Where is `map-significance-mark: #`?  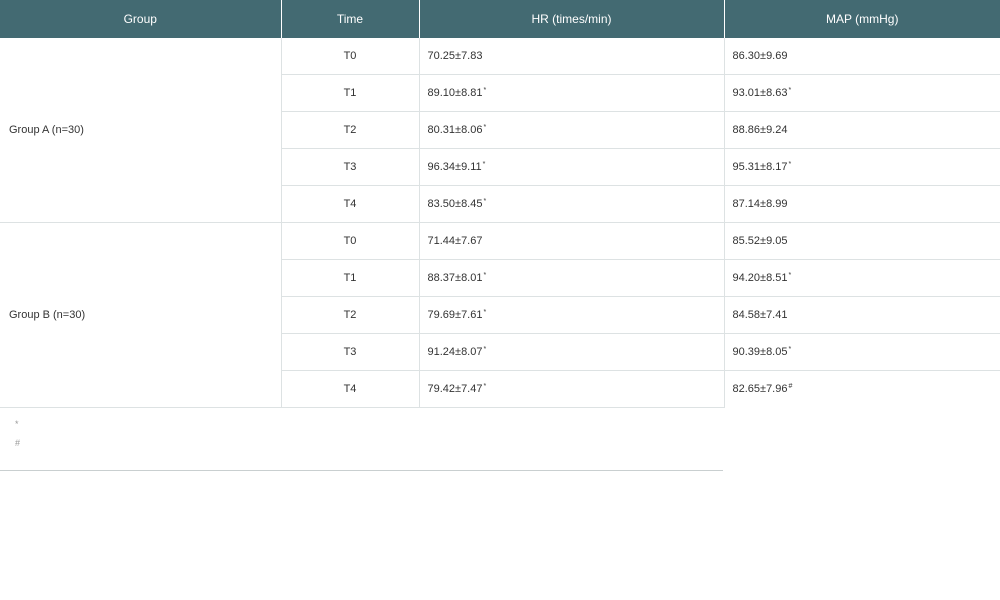
map-significance-mark: # is located at coordinates (790, 387).